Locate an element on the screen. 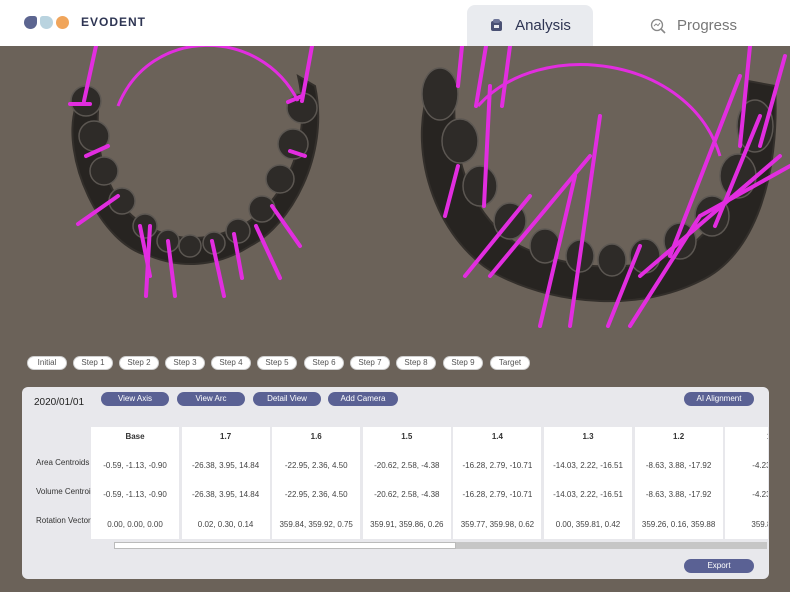  area-centroid-cell: -16.28, 2.79, -10.71 is located at coordinates (497, 465).